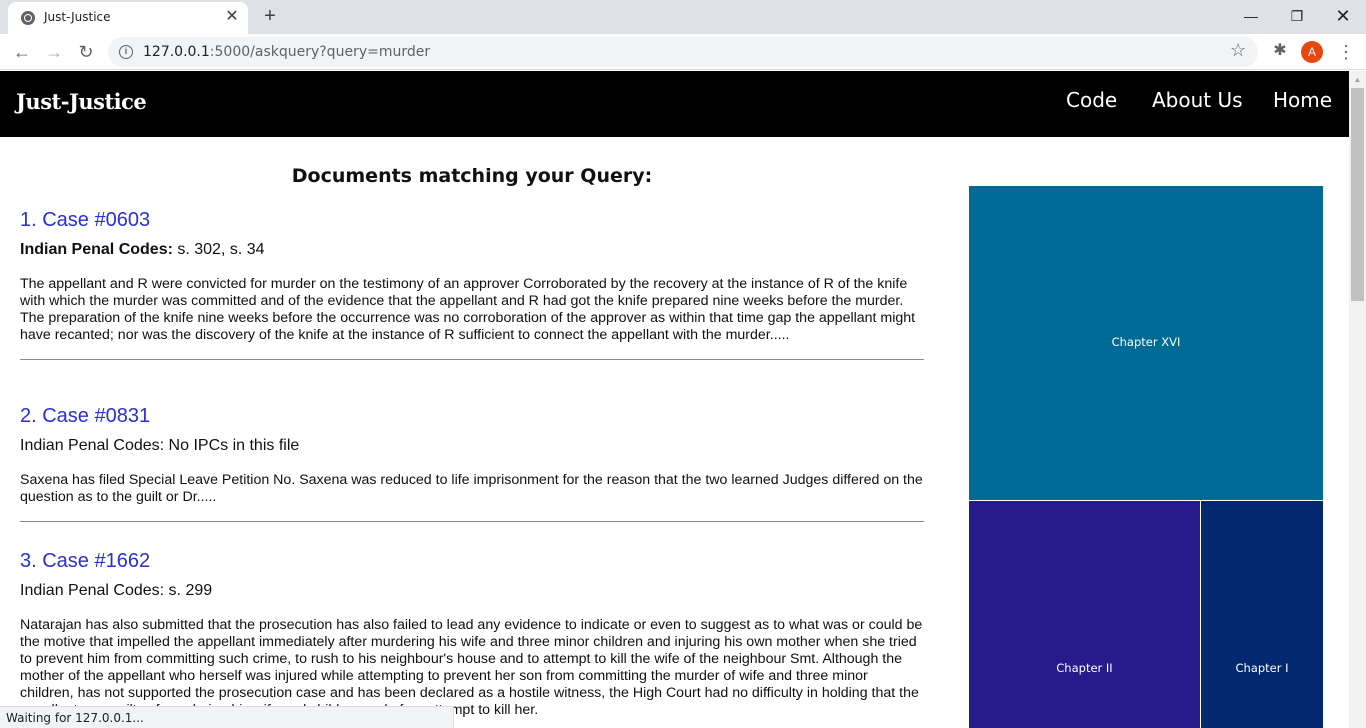  What do you see at coordinates (472, 220) in the screenshot?
I see `result-title-link: 1. Case #0603` at bounding box center [472, 220].